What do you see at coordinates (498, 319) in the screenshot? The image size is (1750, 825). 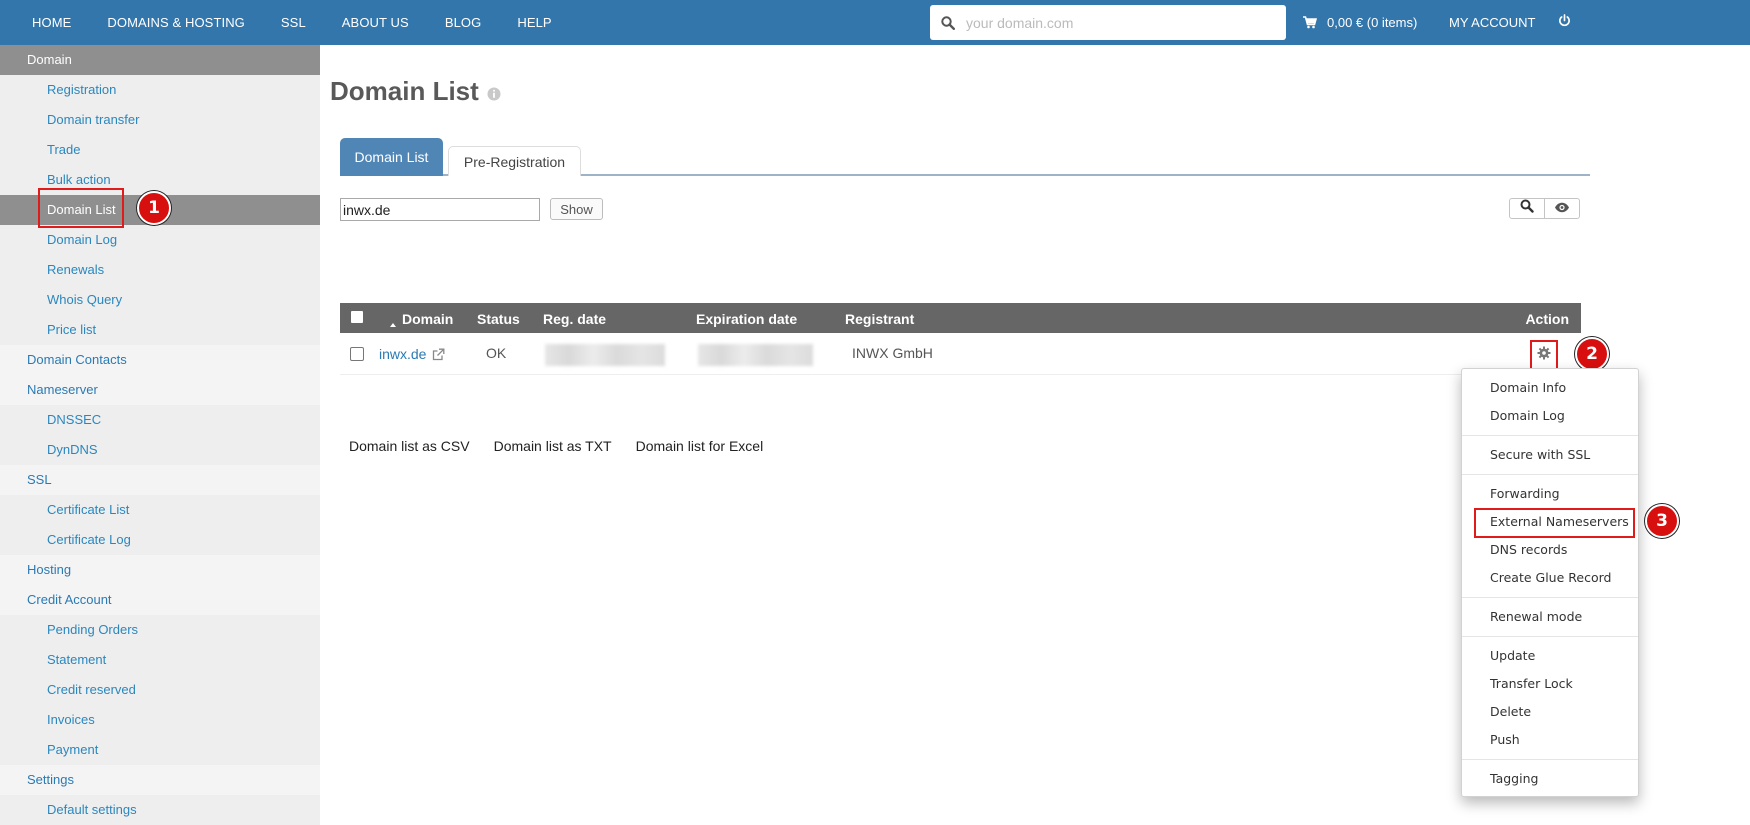 I see `column-header-status: Status` at bounding box center [498, 319].